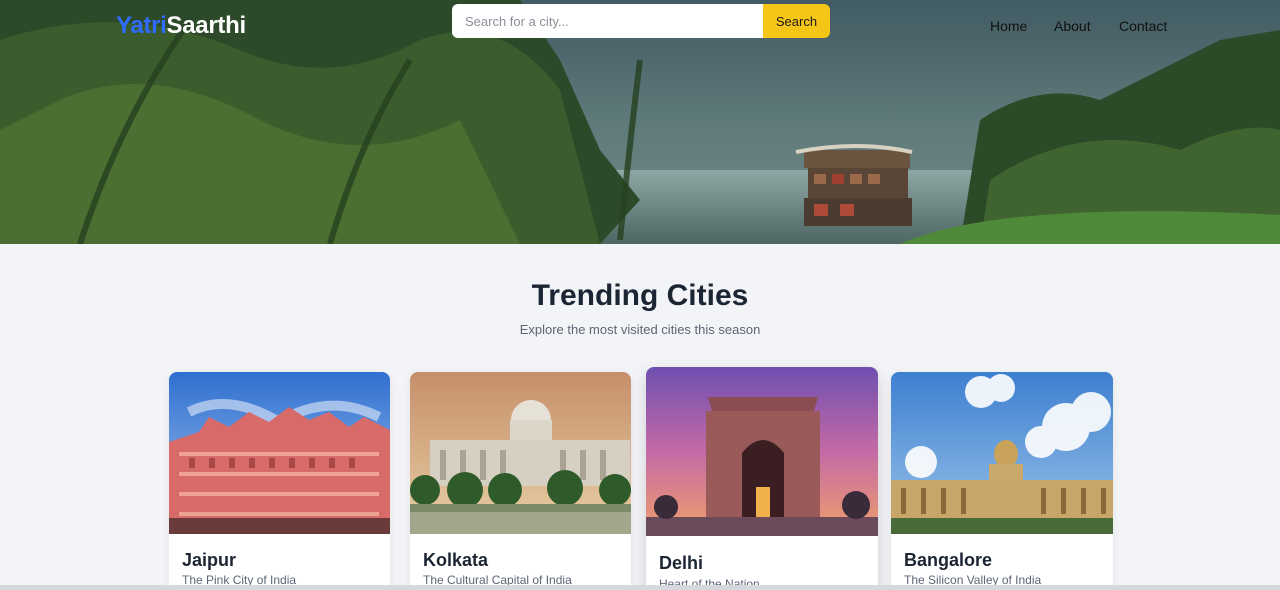 This screenshot has height=590, width=1280. I want to click on nav-link-contact: Contact, so click(1143, 26).